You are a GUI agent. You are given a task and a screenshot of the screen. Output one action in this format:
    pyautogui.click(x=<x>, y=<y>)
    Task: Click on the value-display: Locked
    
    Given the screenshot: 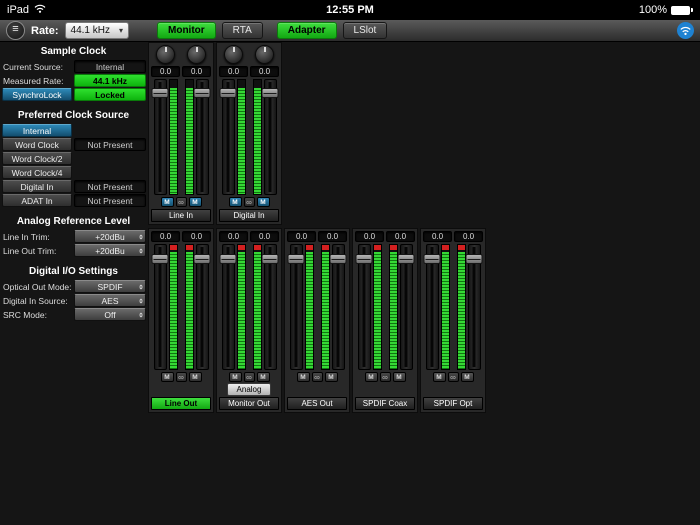 What is the action you would take?
    pyautogui.click(x=110, y=94)
    